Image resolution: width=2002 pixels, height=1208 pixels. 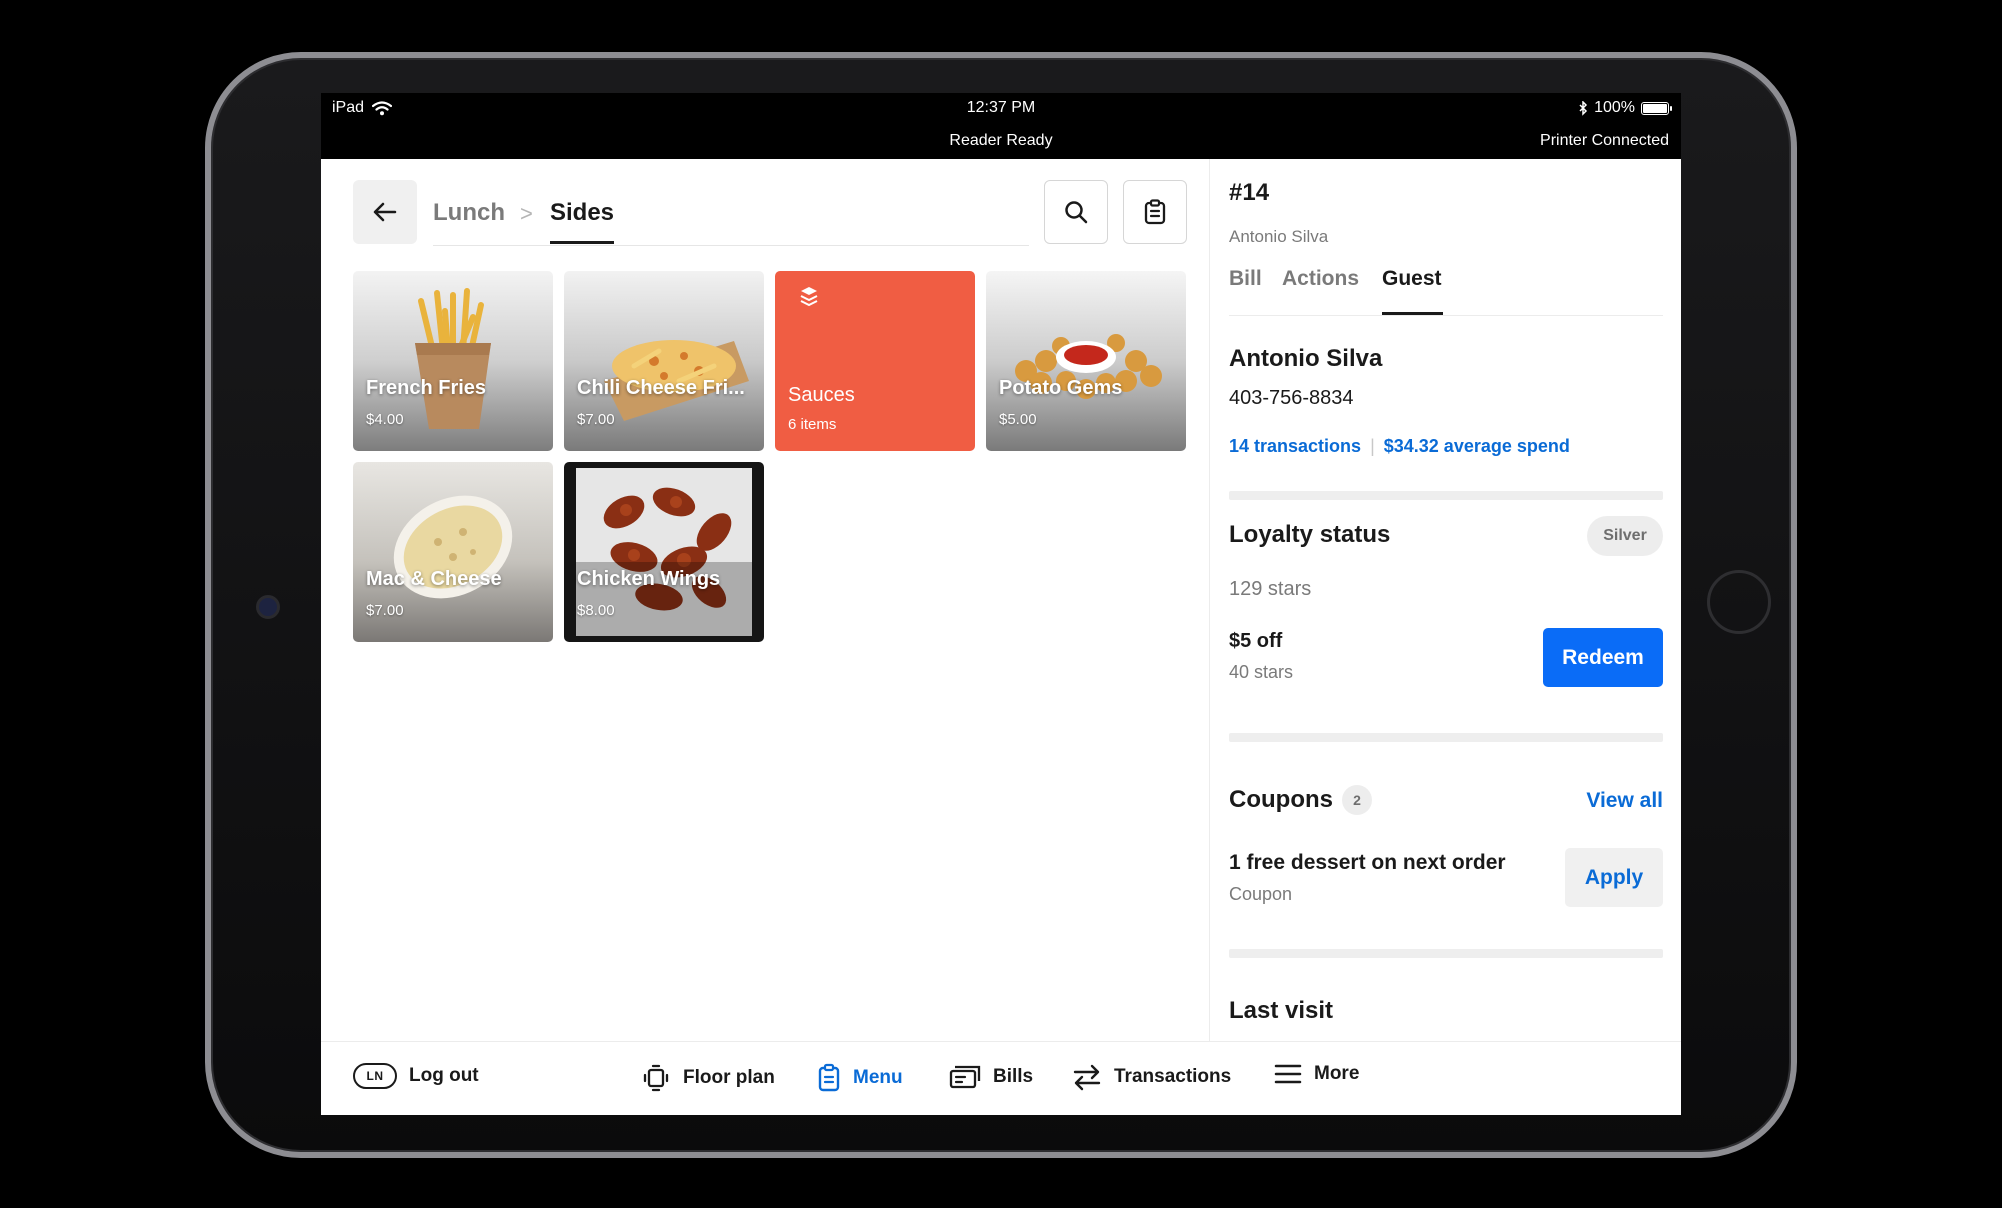 What do you see at coordinates (426, 388) in the screenshot?
I see `tile-name: French Fries` at bounding box center [426, 388].